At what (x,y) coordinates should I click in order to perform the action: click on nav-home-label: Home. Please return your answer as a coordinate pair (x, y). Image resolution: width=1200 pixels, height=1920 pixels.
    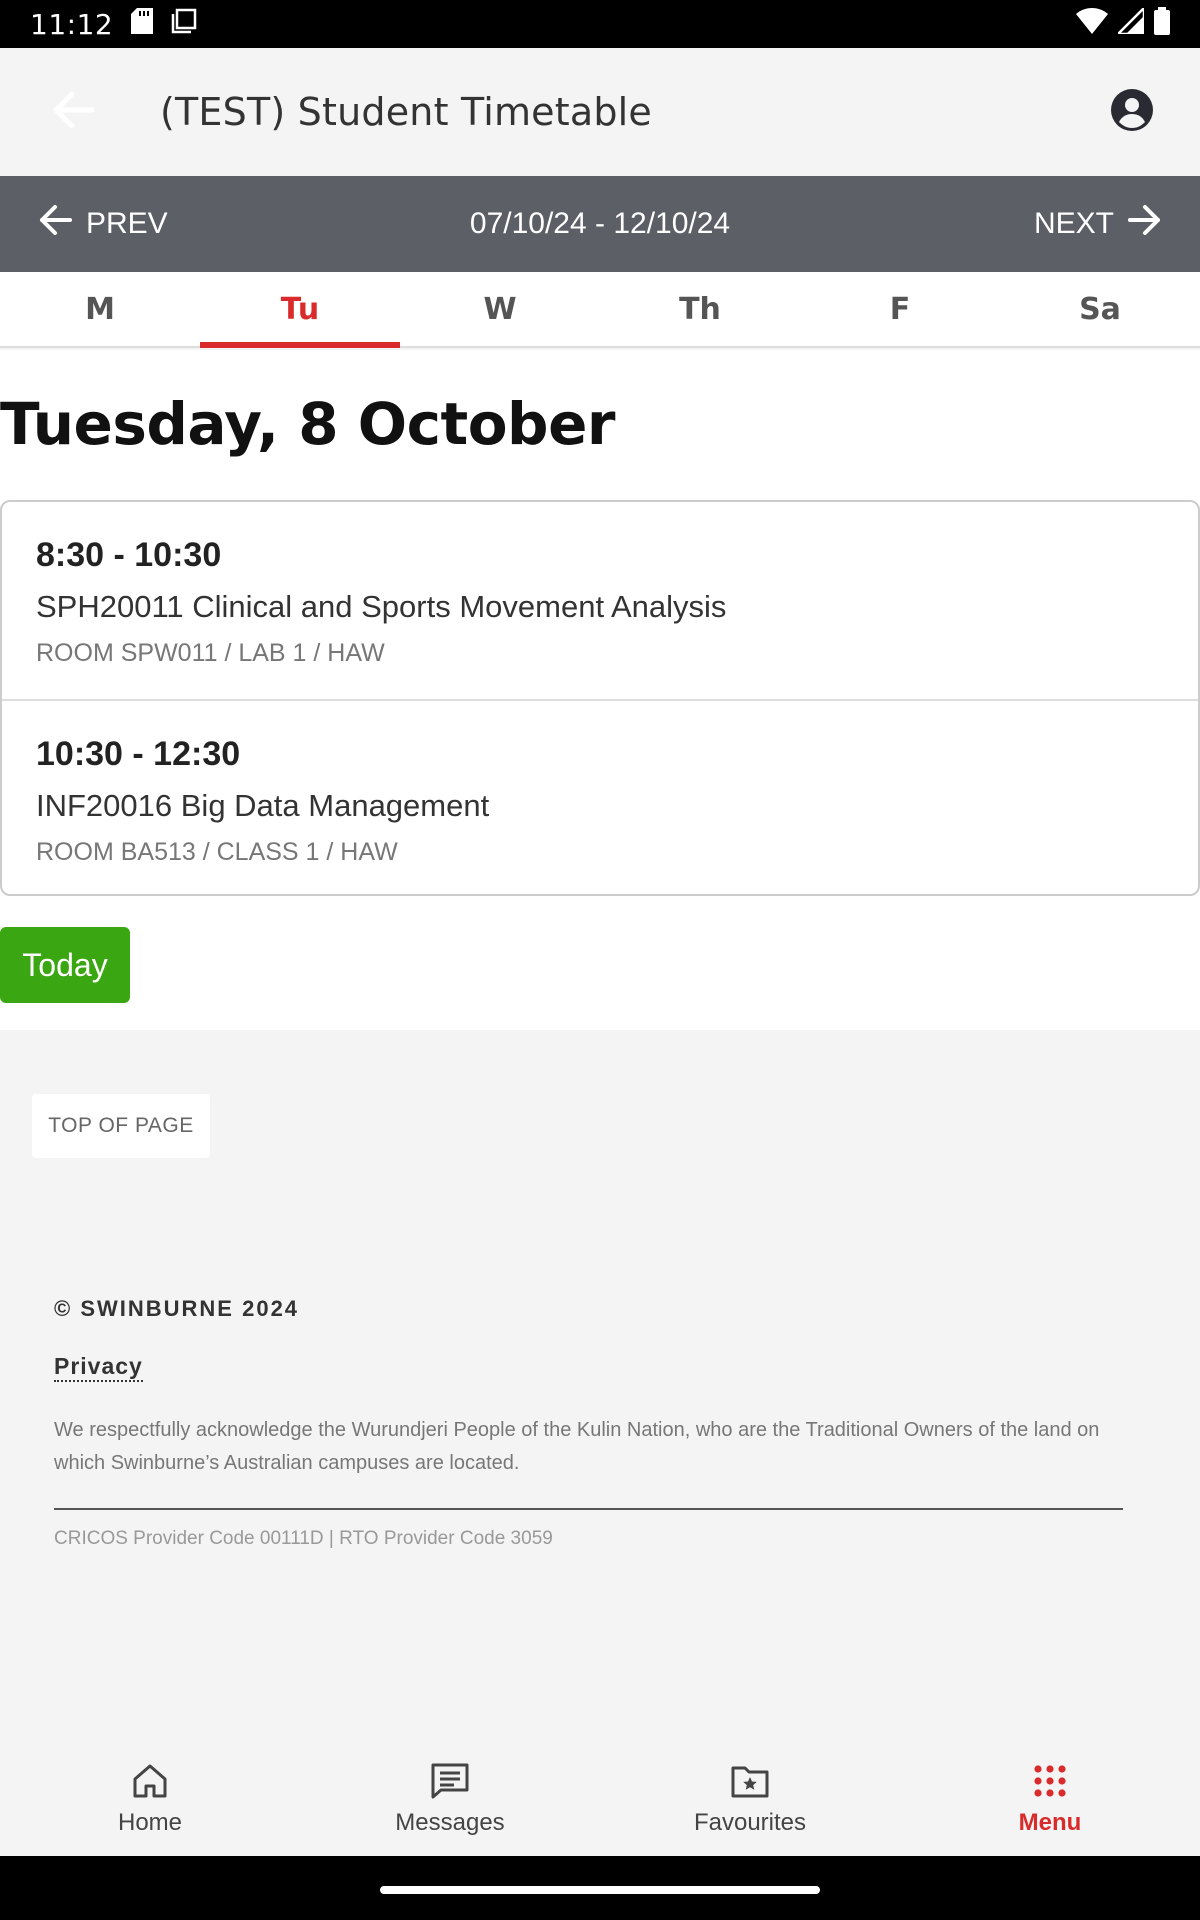
    Looking at the image, I should click on (150, 1822).